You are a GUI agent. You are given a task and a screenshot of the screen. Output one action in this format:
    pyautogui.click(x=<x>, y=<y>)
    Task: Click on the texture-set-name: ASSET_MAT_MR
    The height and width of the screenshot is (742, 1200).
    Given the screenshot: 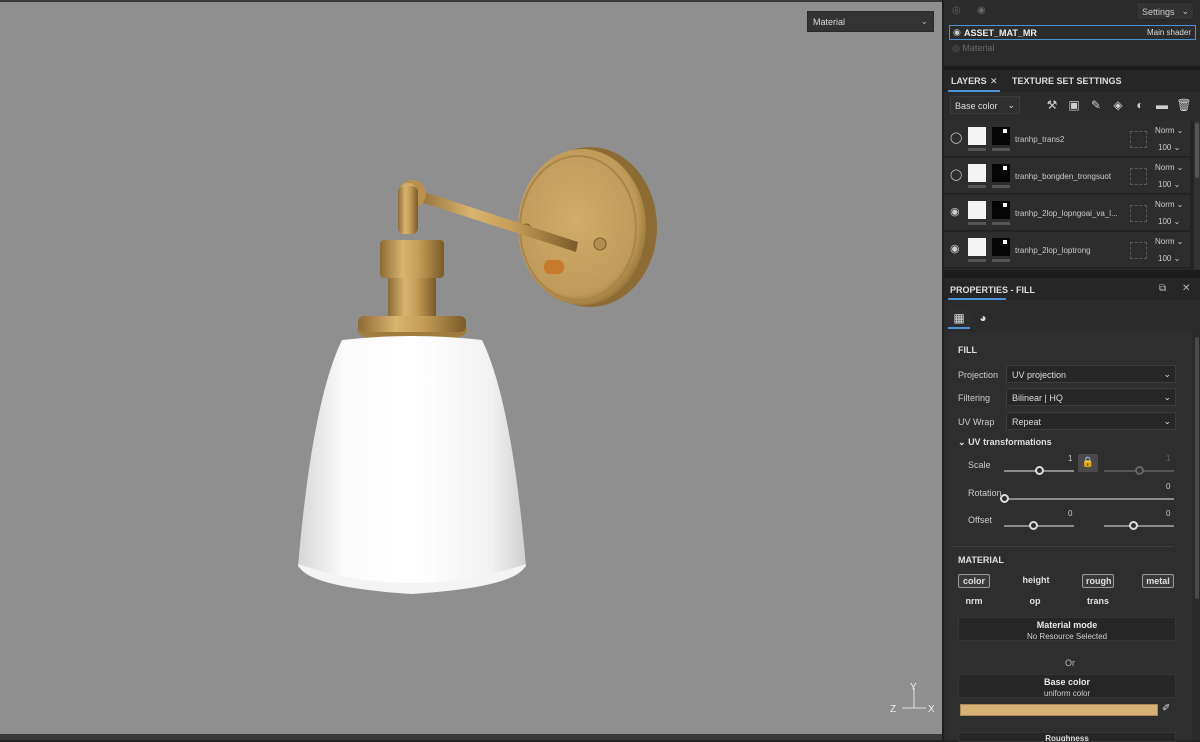 What is the action you would take?
    pyautogui.click(x=1000, y=33)
    